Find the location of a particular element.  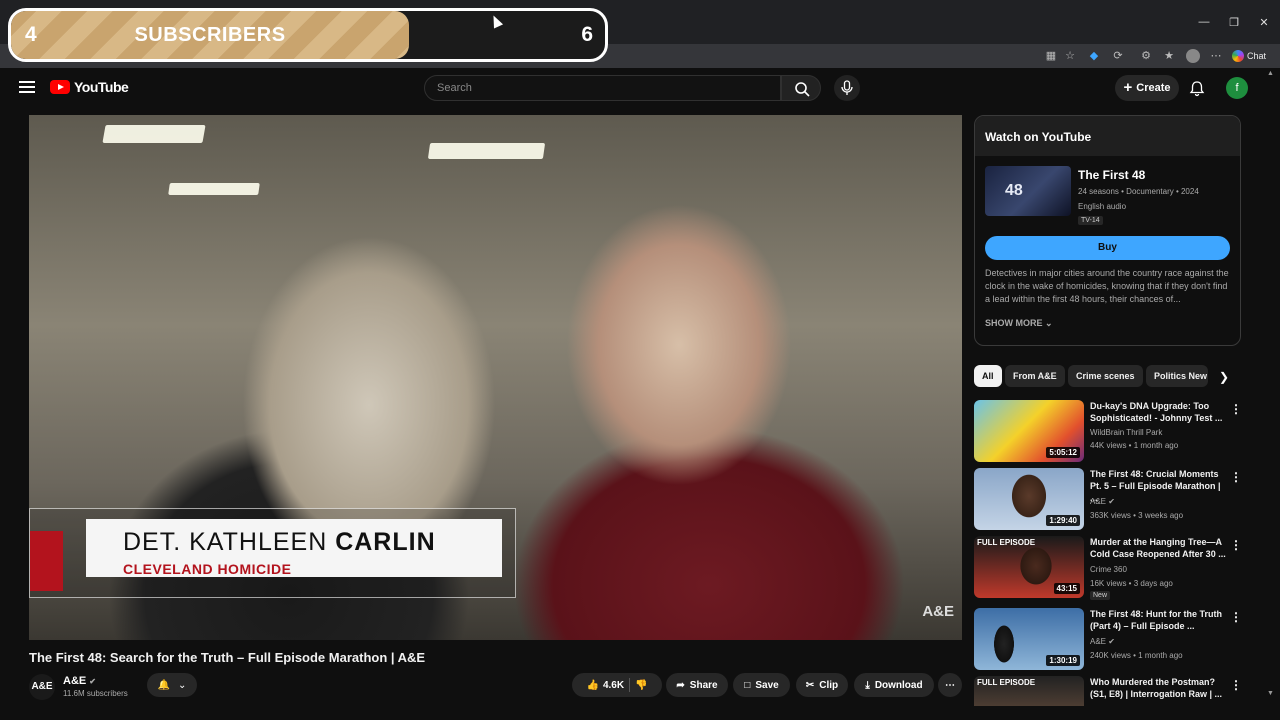

channel-avatar: A&E is located at coordinates (42, 687).